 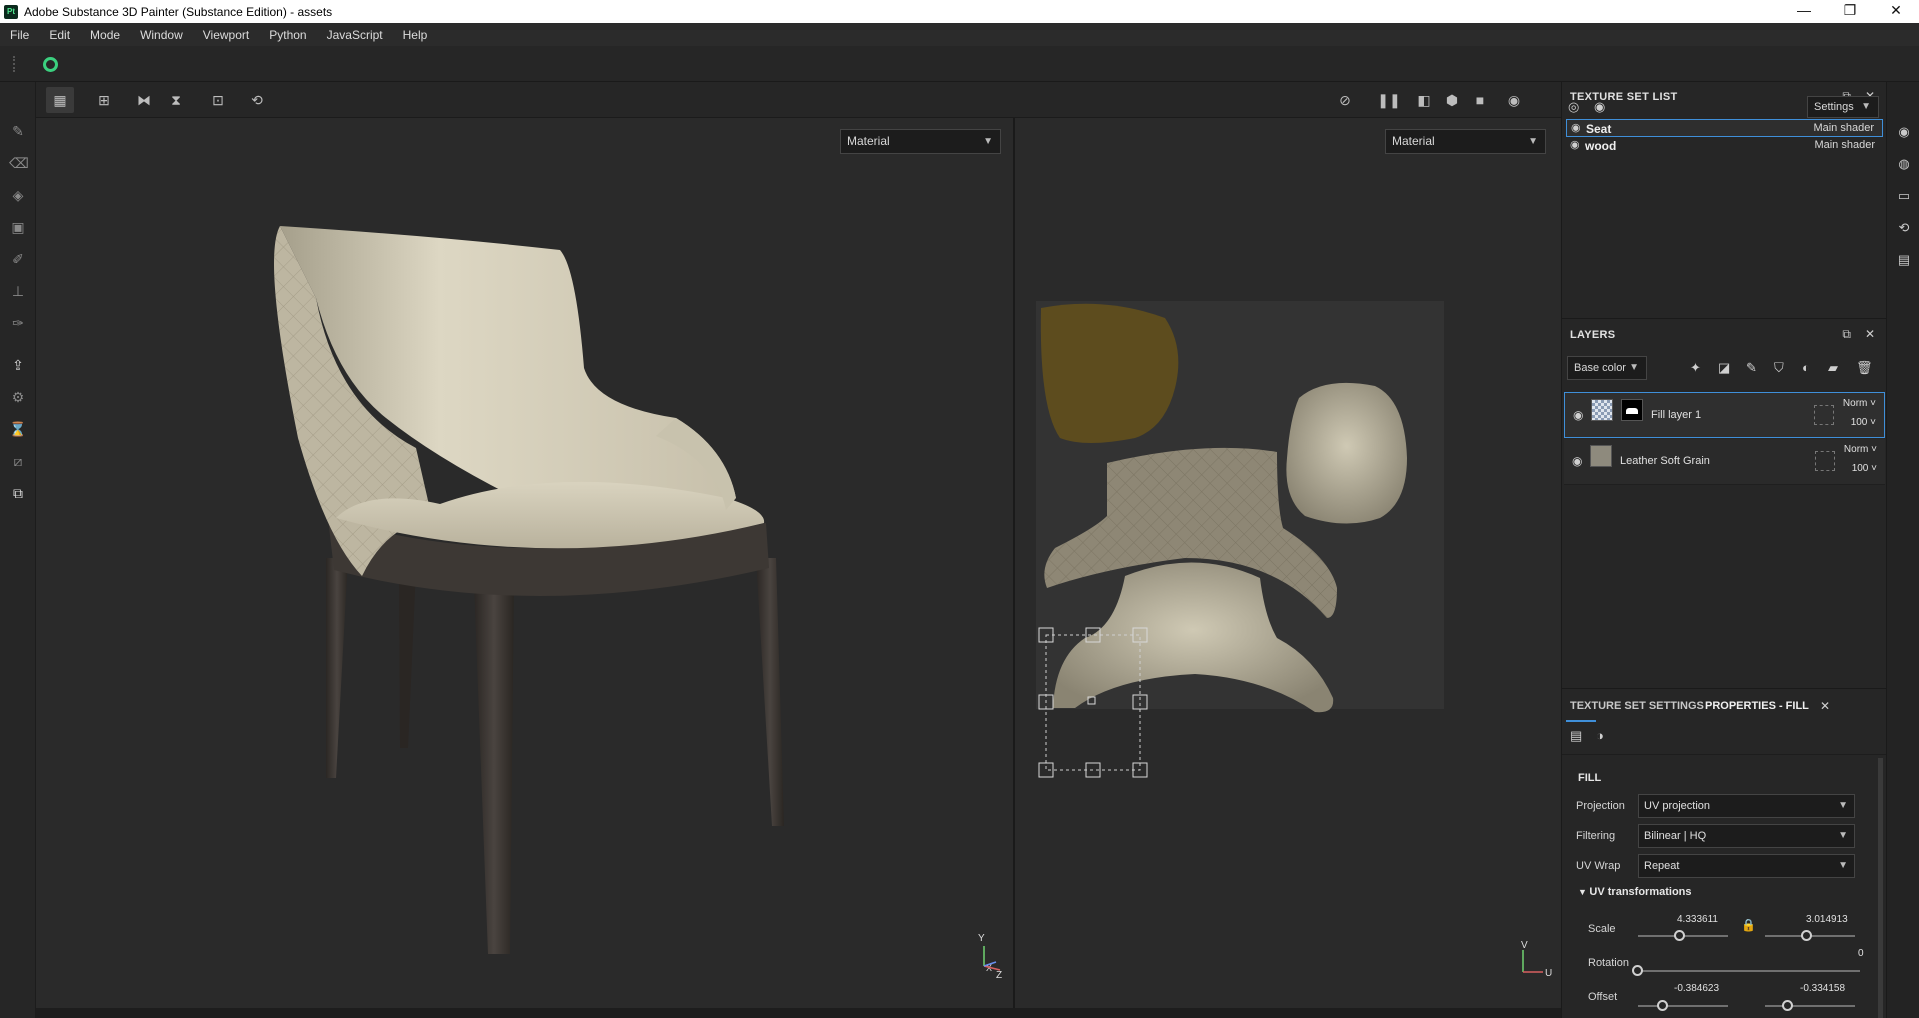 What do you see at coordinates (1861, 953) in the screenshot?
I see `rotation-value: 0` at bounding box center [1861, 953].